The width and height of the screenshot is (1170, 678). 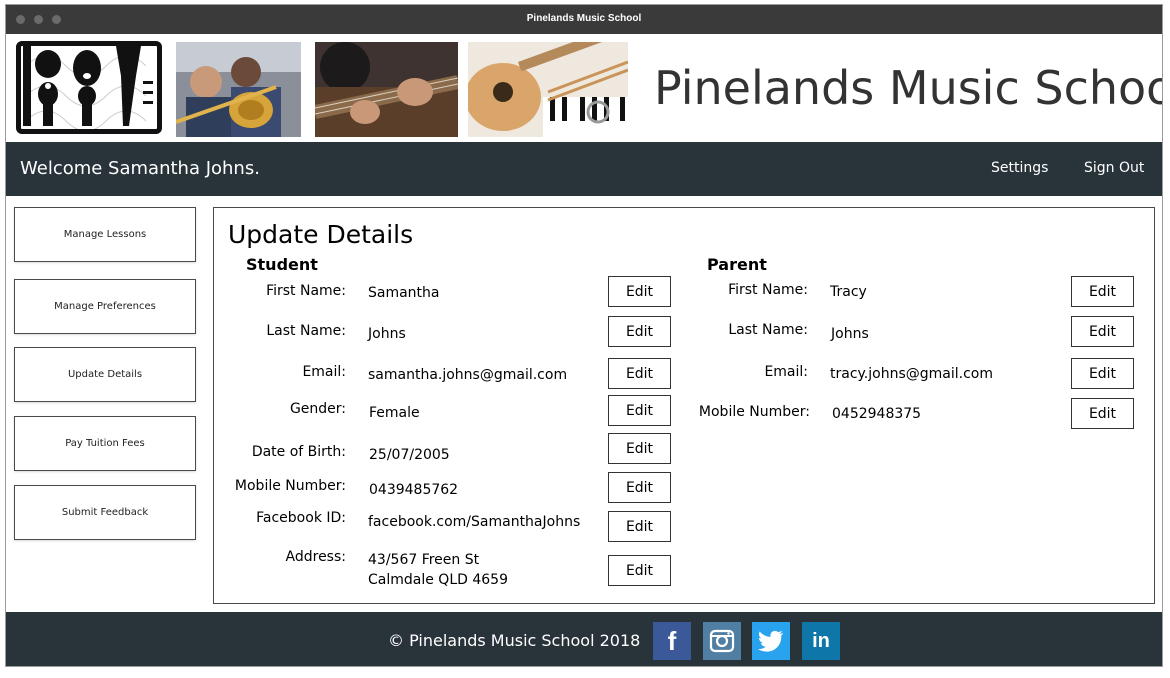 I want to click on parent-email-value: tracy.johns@gmail.com, so click(x=911, y=374).